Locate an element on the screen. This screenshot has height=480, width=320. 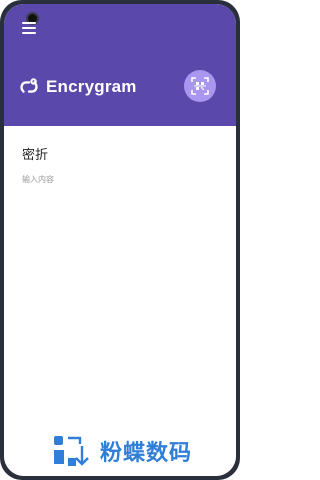
watermark: 粉蝶数码 is located at coordinates (122, 451).